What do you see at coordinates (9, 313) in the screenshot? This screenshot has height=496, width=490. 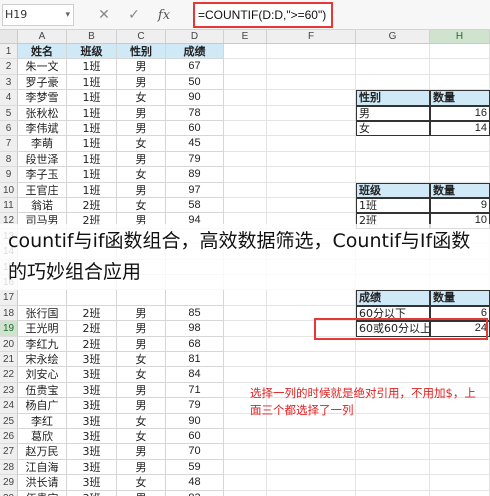 I see `row-header: 18` at bounding box center [9, 313].